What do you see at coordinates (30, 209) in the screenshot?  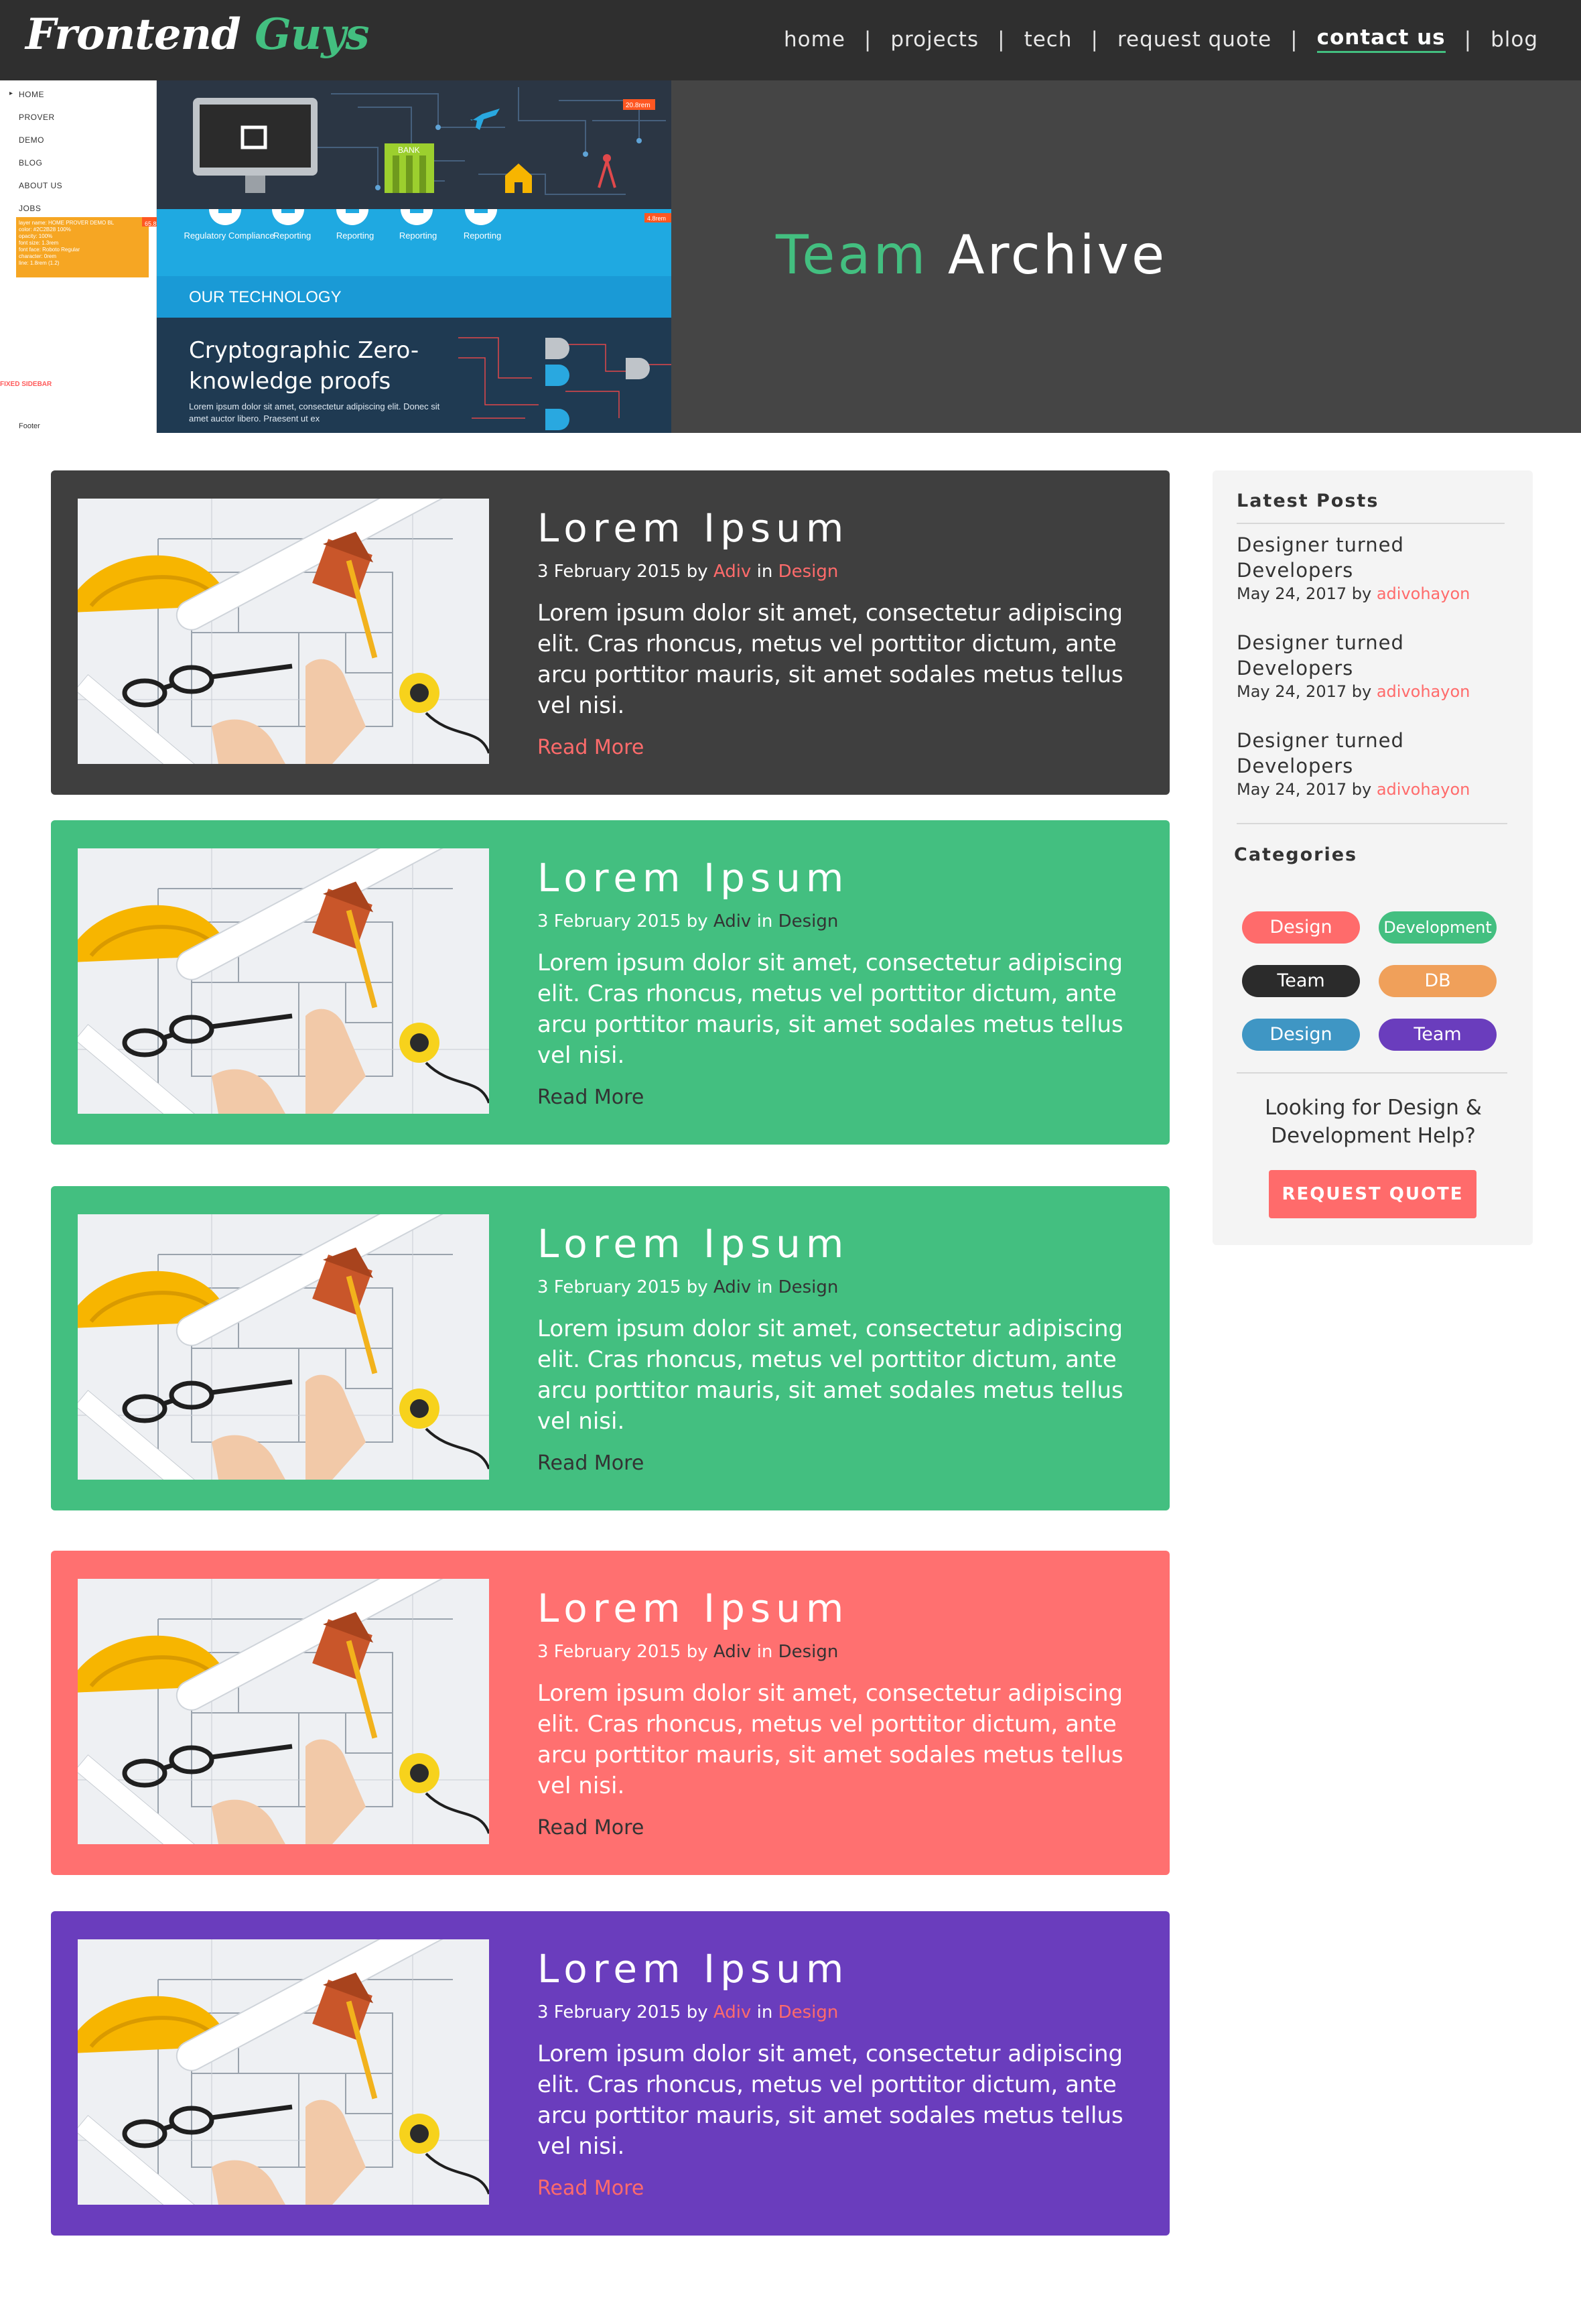 I see `collage-menu-item: JOBS` at bounding box center [30, 209].